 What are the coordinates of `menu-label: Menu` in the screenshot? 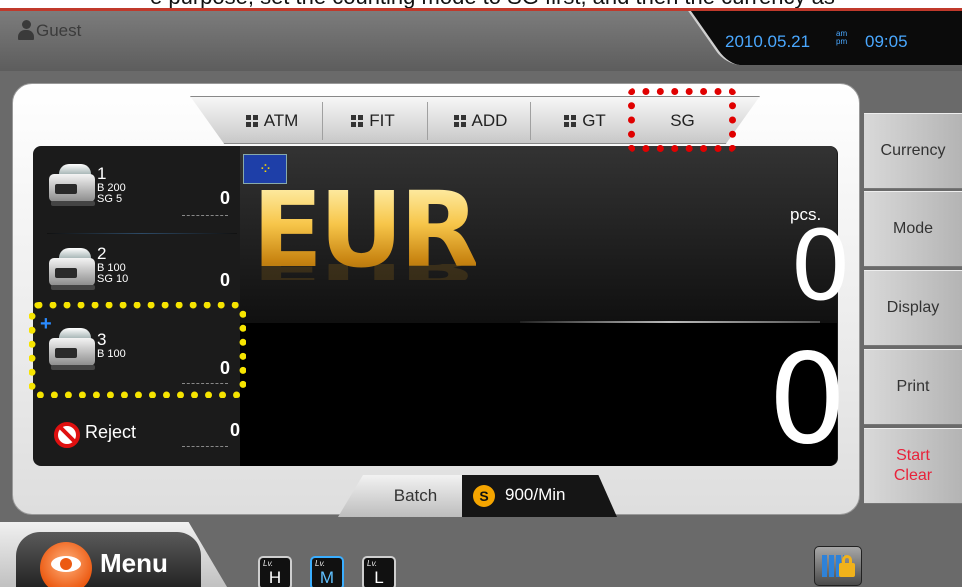 It's located at (134, 563).